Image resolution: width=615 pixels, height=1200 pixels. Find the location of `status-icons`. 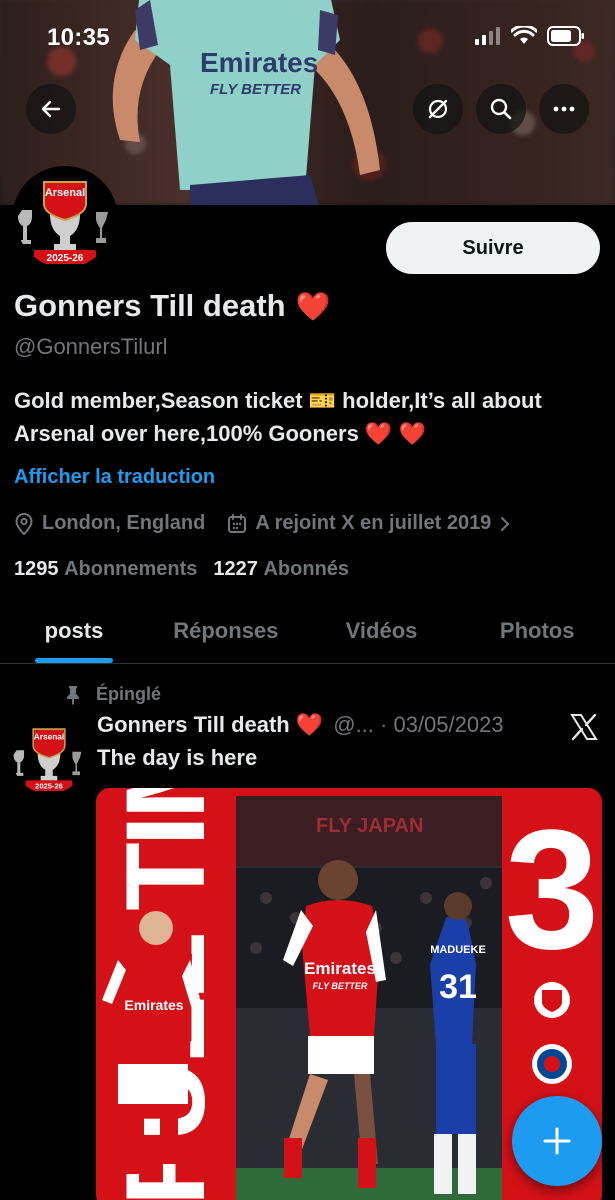

status-icons is located at coordinates (530, 36).